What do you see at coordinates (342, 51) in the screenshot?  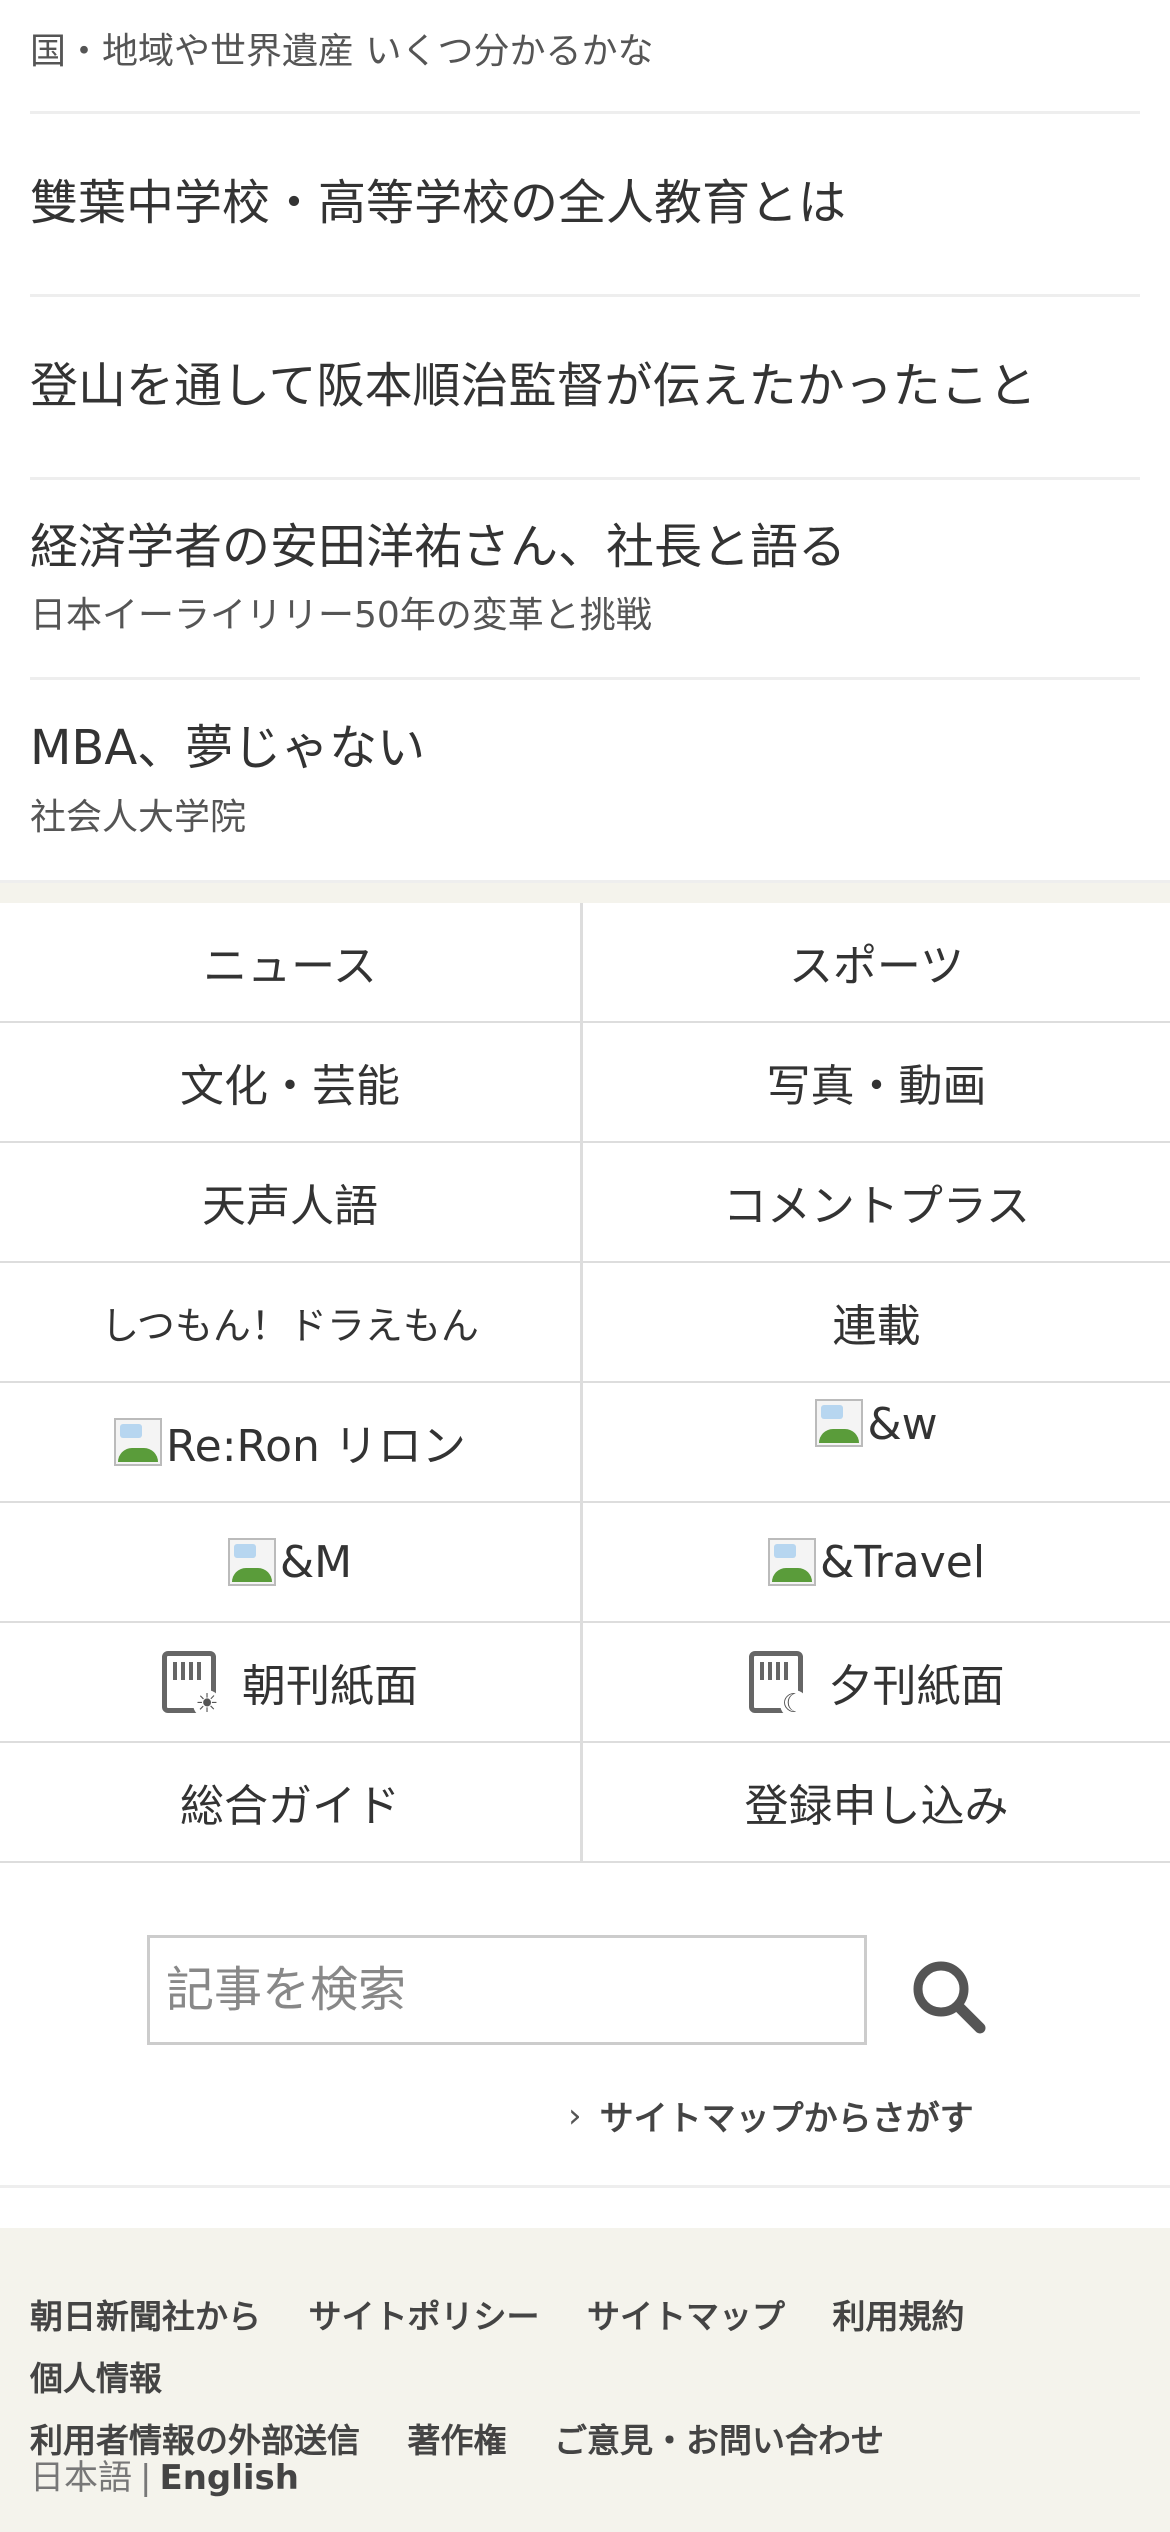 I see `article-subtitle: 国・地域や世界遺産 いくつ分かるかな` at bounding box center [342, 51].